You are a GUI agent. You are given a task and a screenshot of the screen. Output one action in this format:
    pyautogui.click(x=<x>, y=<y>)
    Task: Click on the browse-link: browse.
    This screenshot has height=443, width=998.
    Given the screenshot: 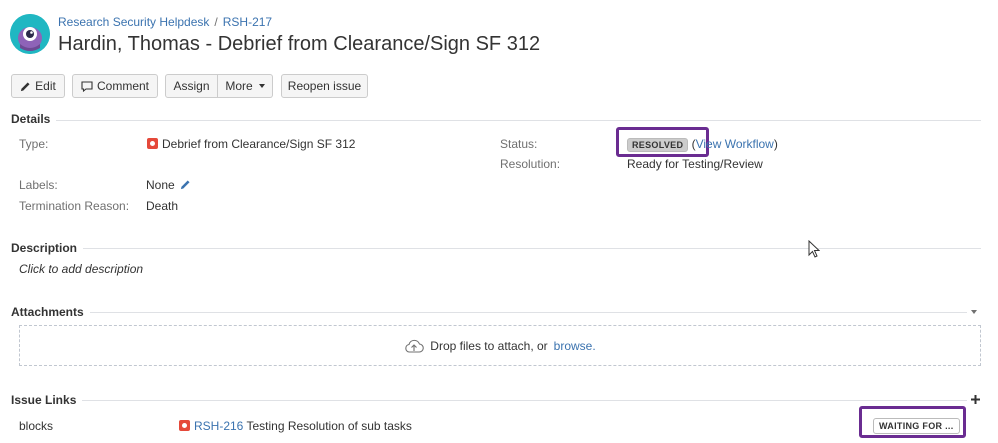 What is the action you would take?
    pyautogui.click(x=575, y=346)
    